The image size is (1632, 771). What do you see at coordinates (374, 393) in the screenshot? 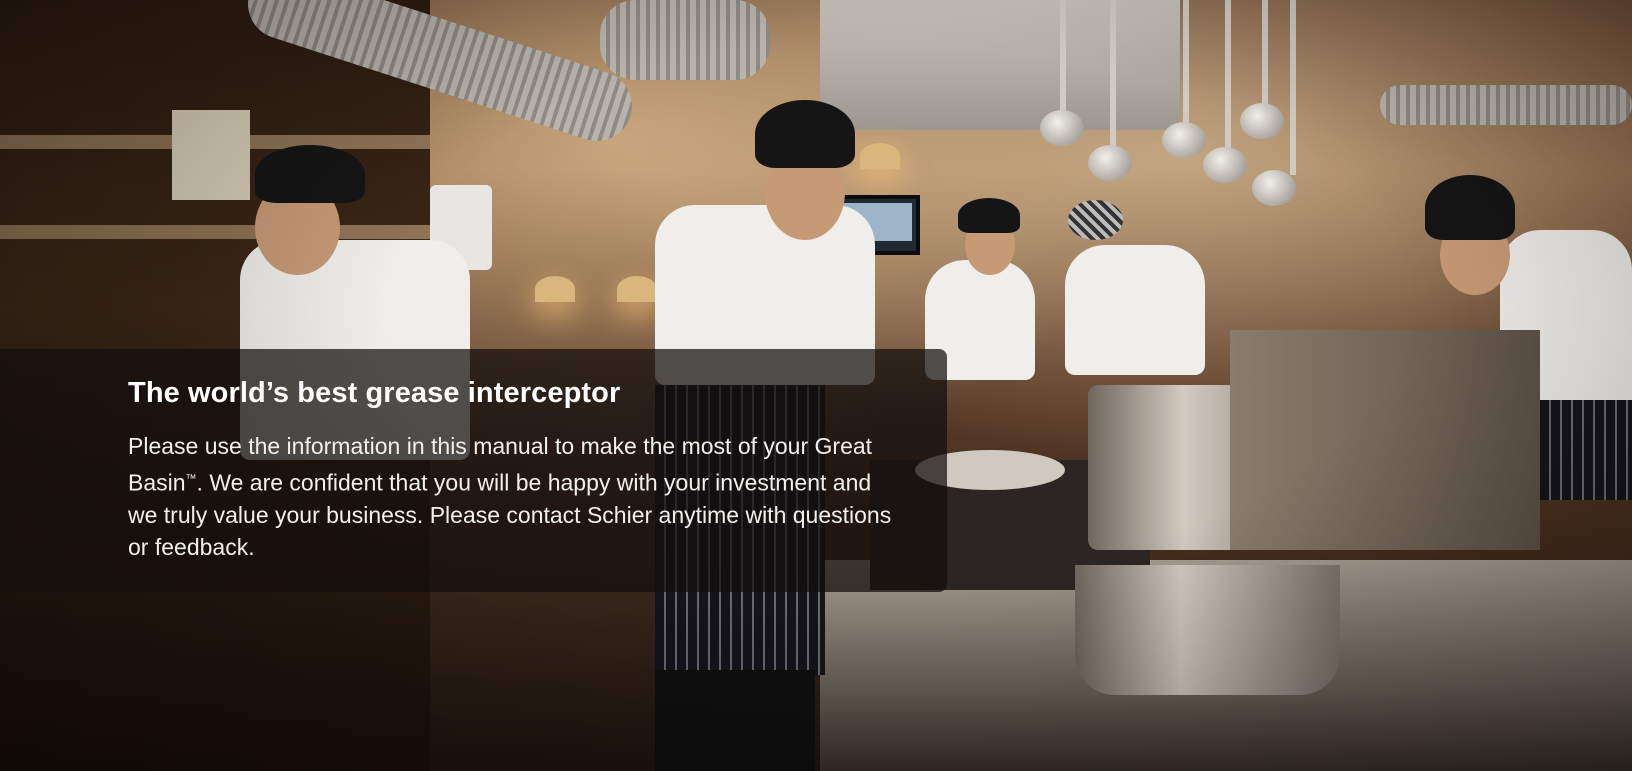
I see `headline: The world’s best grease interceptor` at bounding box center [374, 393].